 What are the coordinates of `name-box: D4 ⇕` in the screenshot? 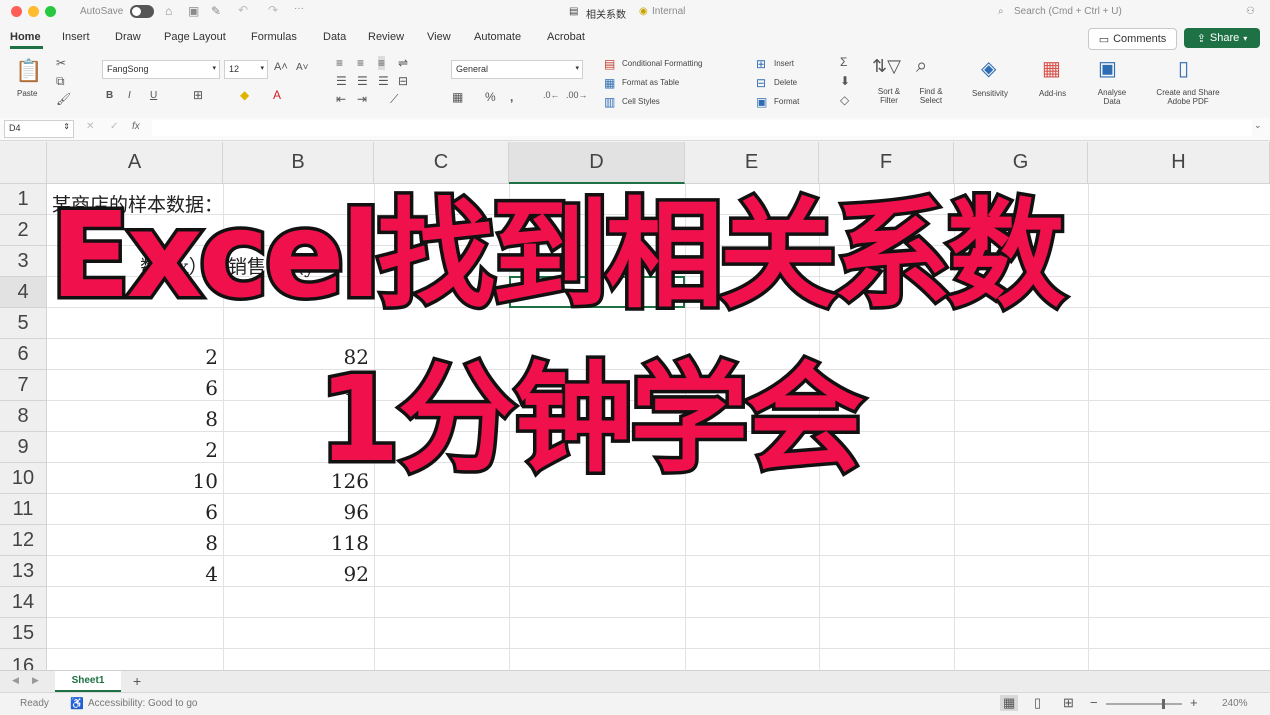 It's located at (39, 129).